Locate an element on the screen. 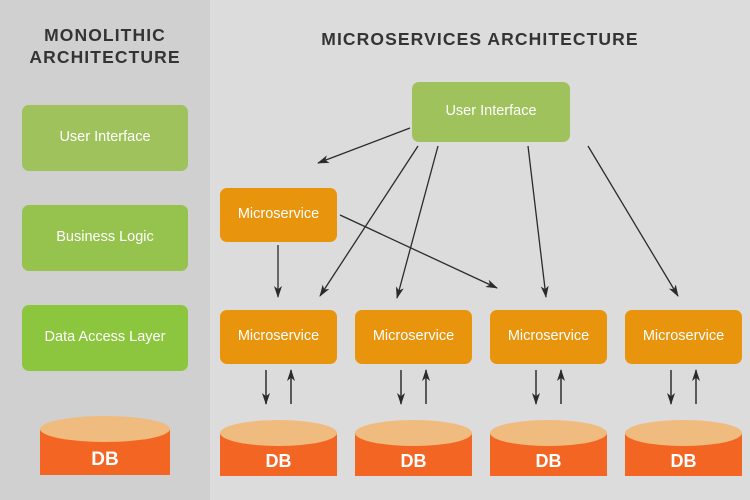  microservice-3: Microservice is located at coordinates (548, 337).